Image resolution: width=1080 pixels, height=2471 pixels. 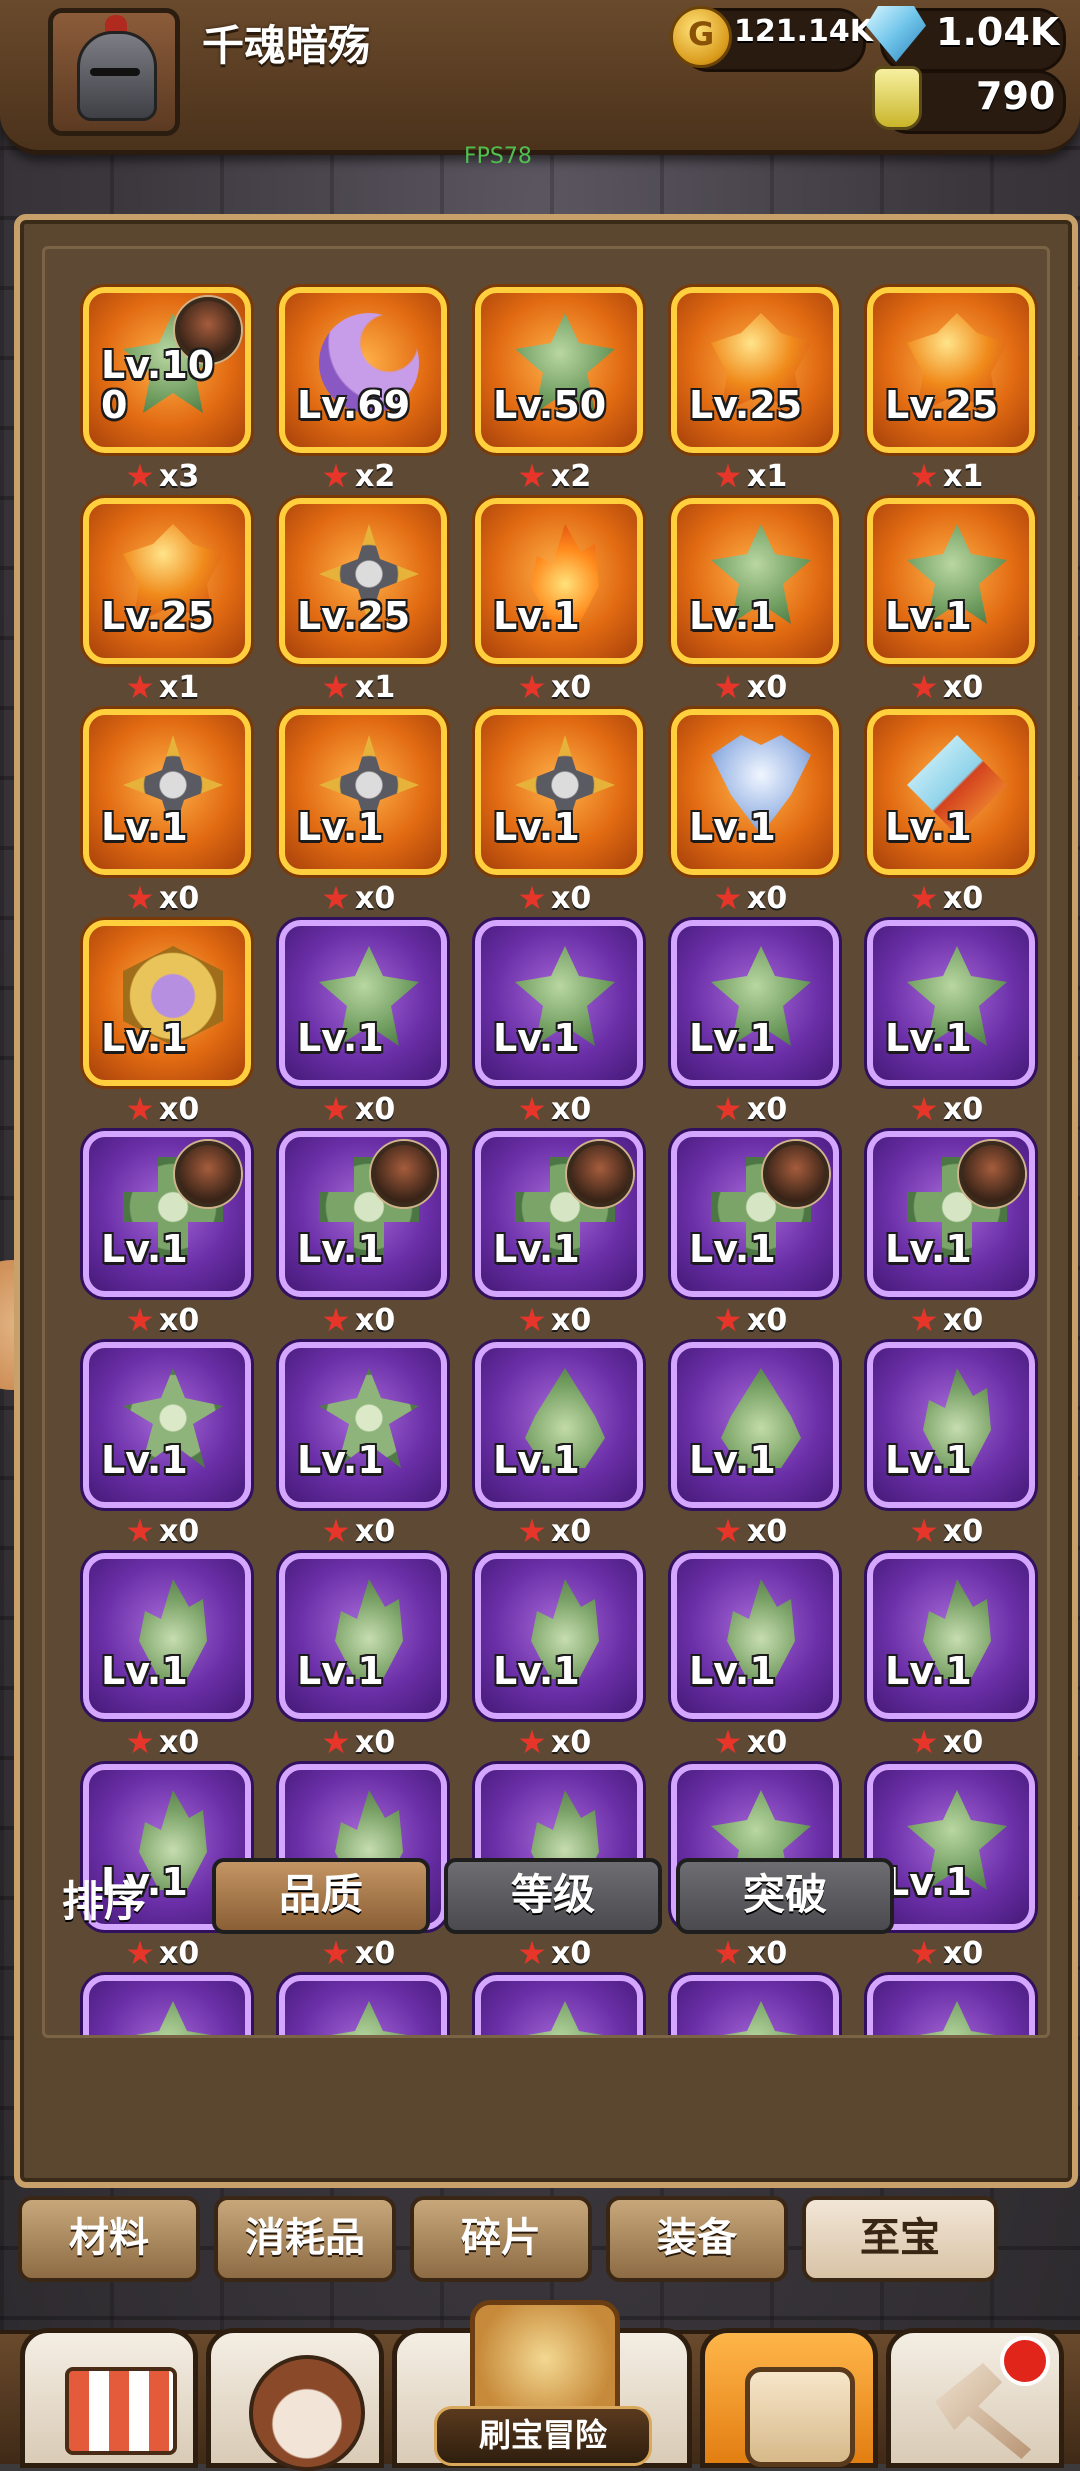 I want to click on nav-shop, so click(x=109, y=2398).